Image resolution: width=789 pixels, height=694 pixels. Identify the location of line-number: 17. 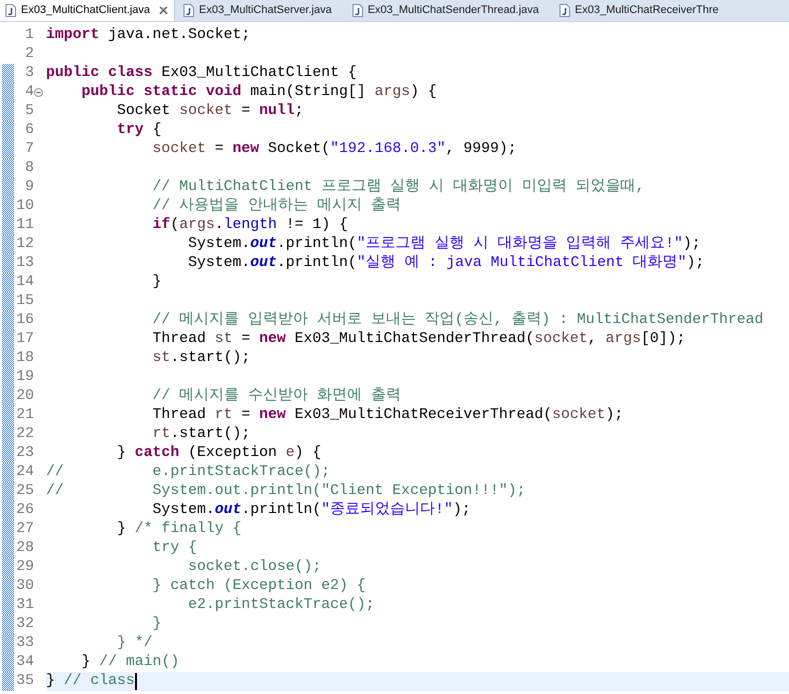
(24, 339).